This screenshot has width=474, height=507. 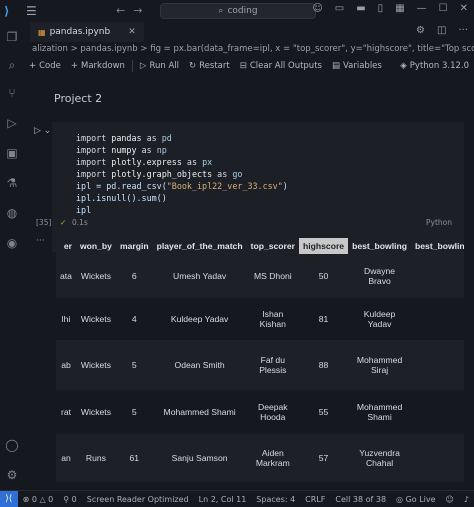 What do you see at coordinates (416, 499) in the screenshot?
I see `go-live-button: ◎ Go Live` at bounding box center [416, 499].